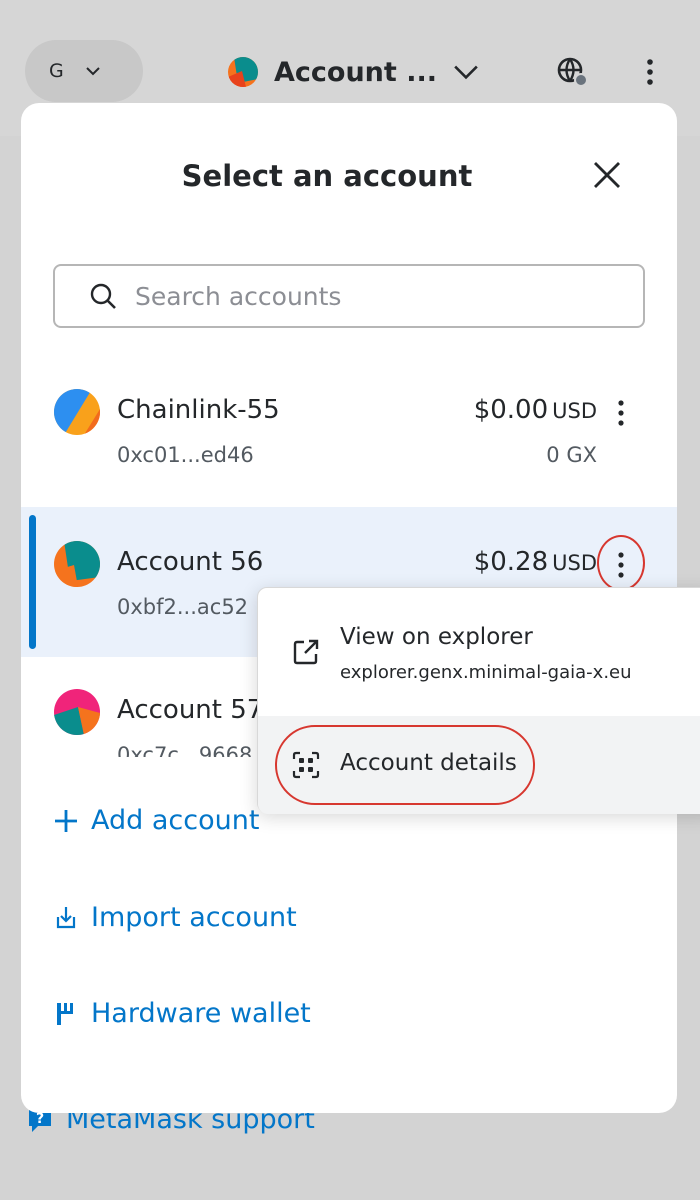  Describe the element at coordinates (486, 672) in the screenshot. I see `explorer-url: explorer.genx.minimal-gaia-x.eu` at that location.